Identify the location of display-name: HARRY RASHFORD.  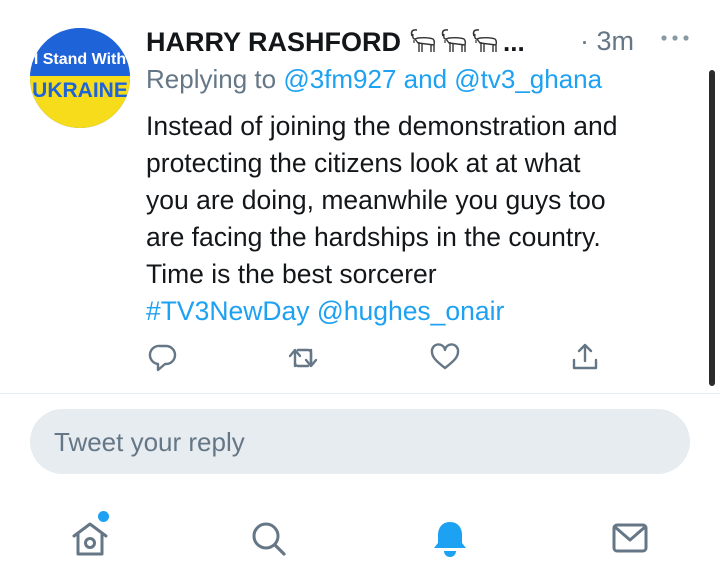
(273, 42).